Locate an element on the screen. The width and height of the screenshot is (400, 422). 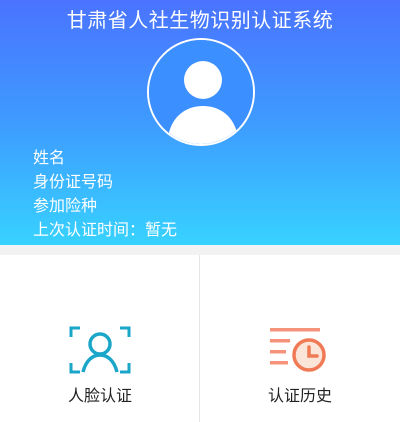
user-avatar-icon is located at coordinates (201, 92).